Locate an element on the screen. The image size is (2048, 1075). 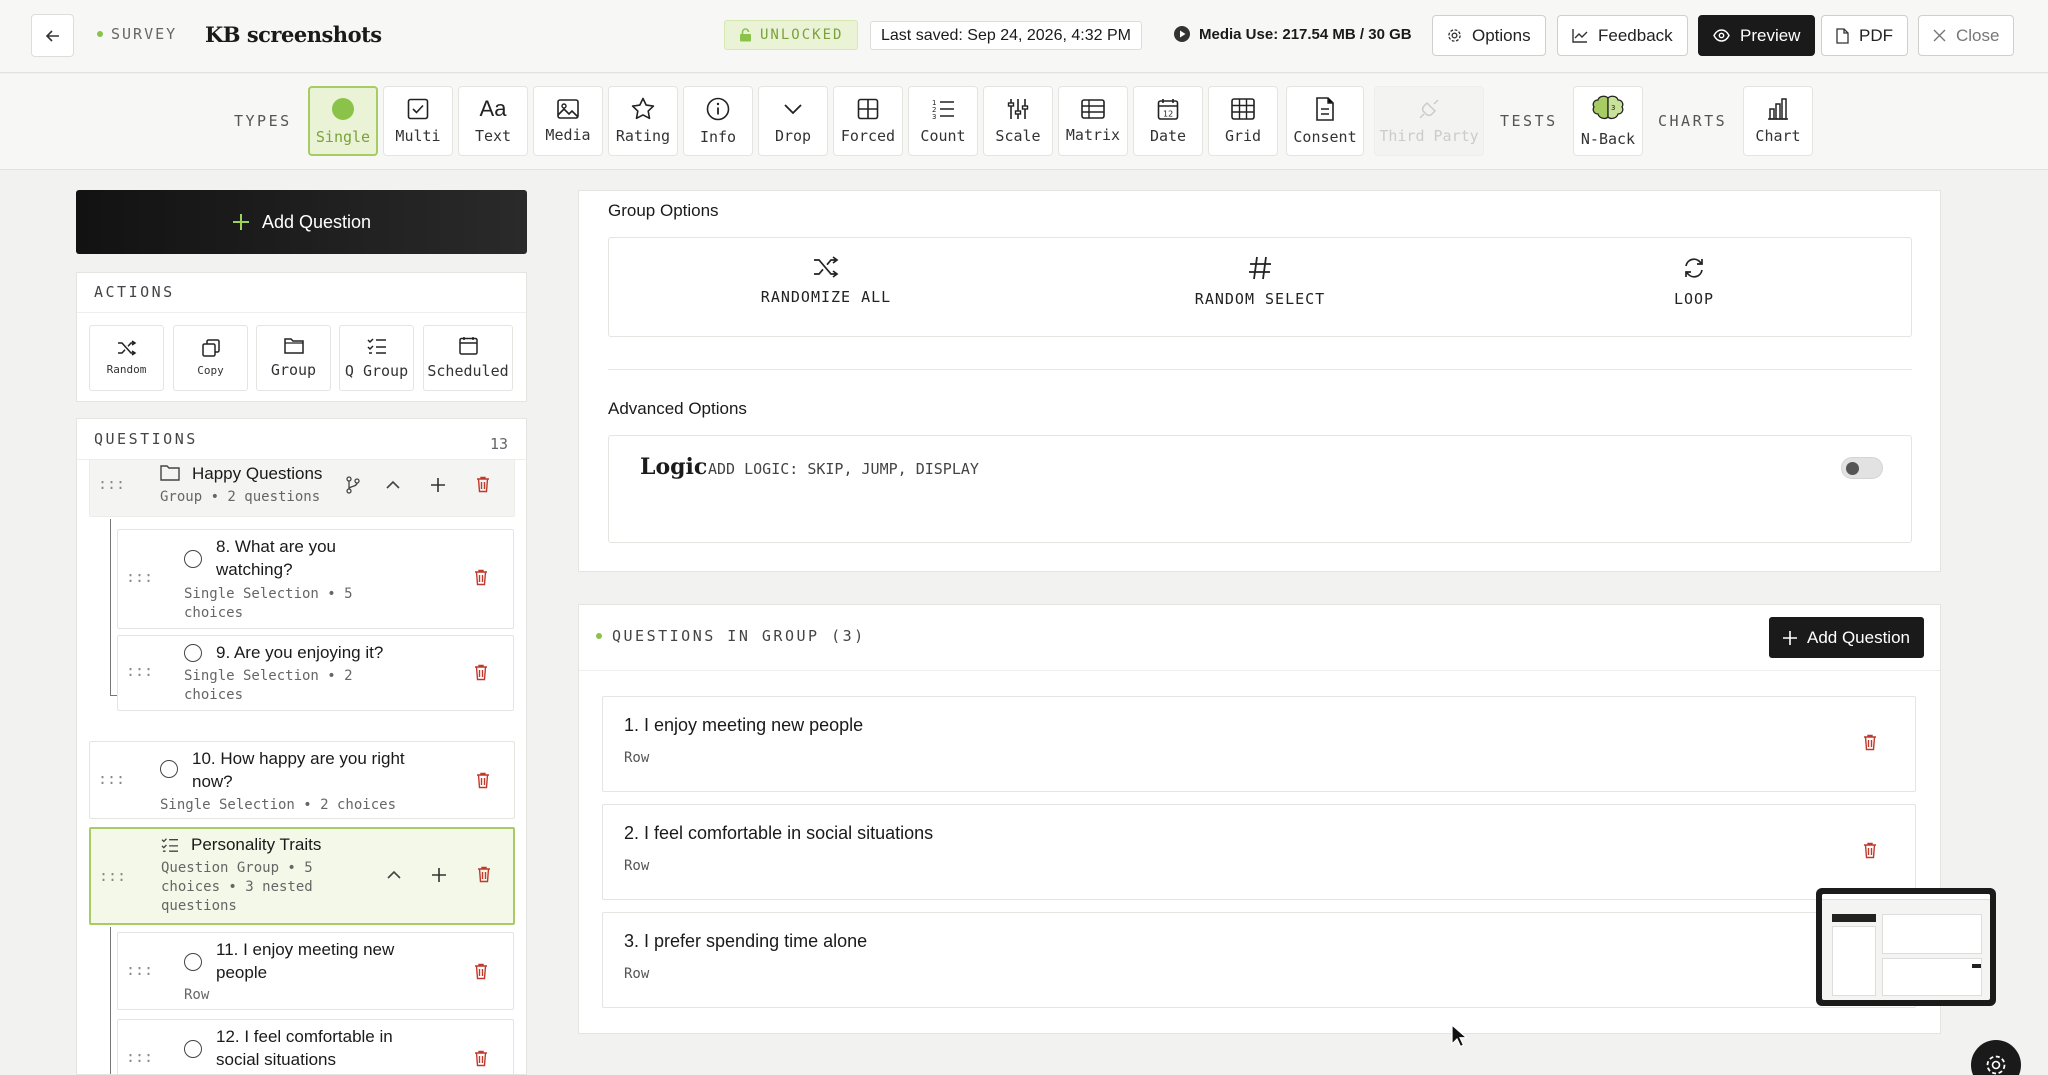
chevron-down-icon is located at coordinates (793, 108).